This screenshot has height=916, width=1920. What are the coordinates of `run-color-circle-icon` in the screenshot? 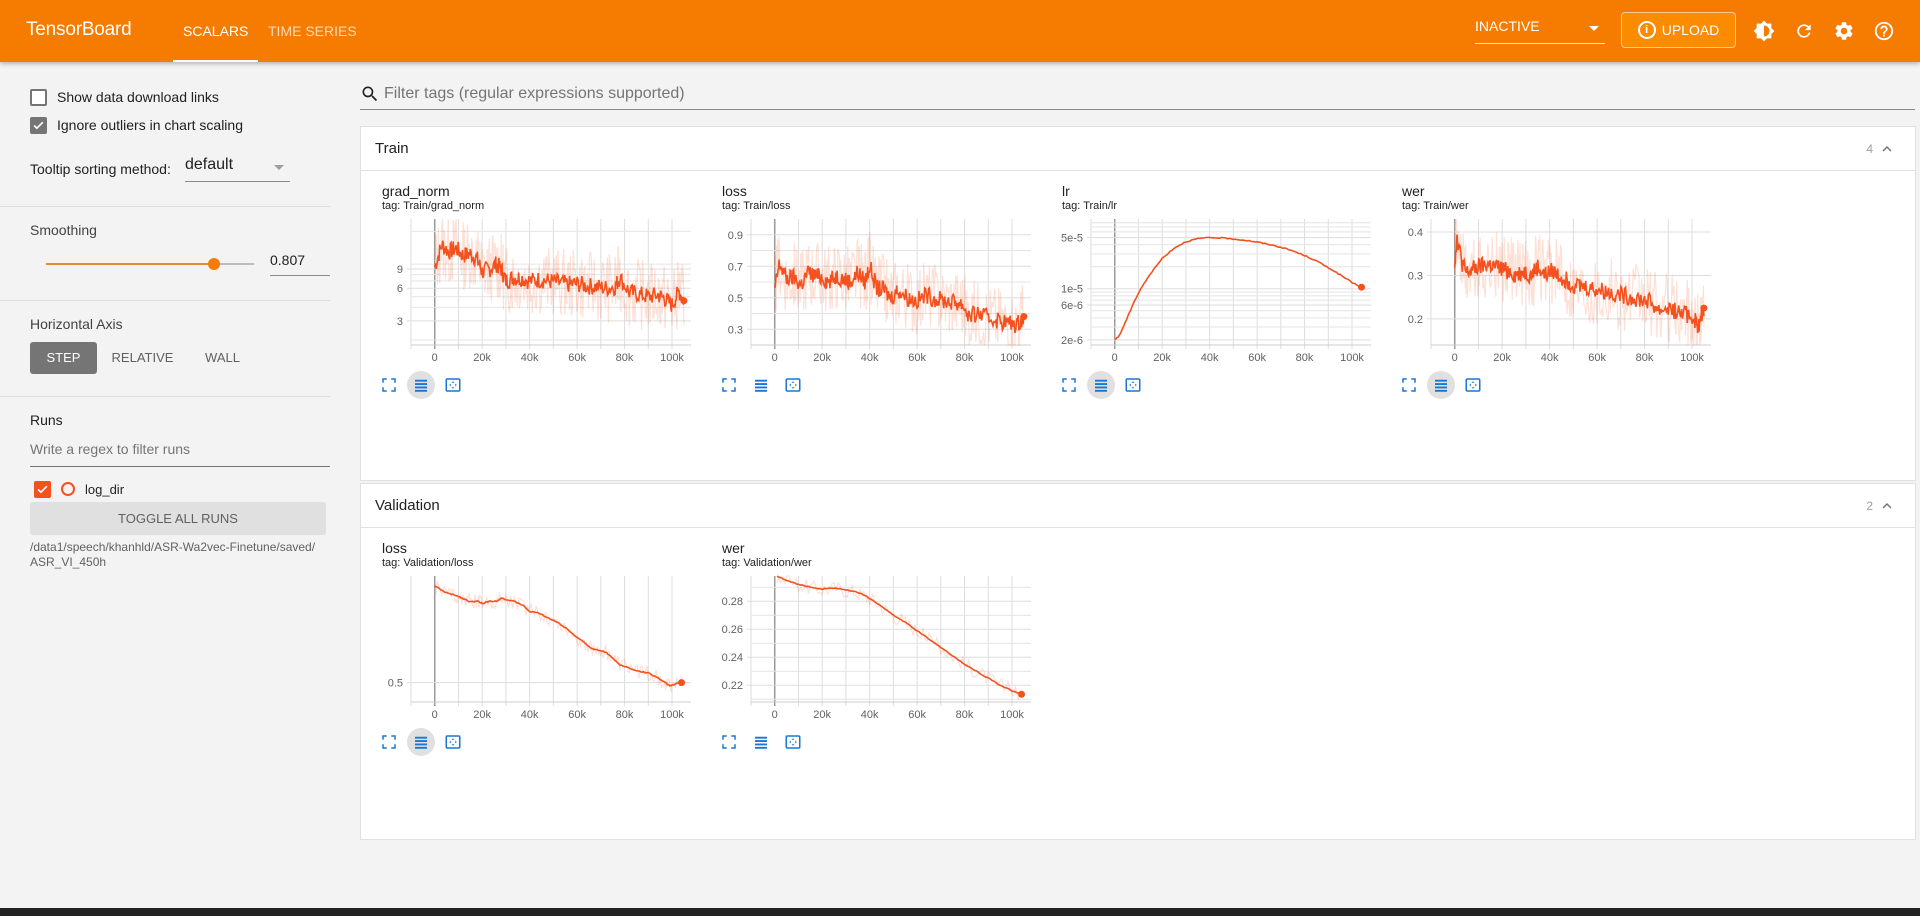 It's located at (68, 489).